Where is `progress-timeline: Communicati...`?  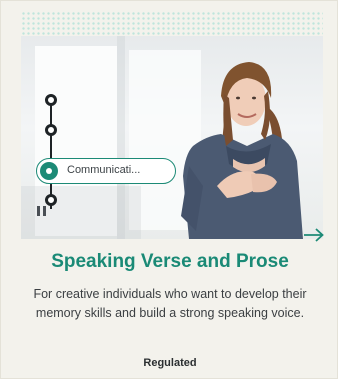 progress-timeline: Communicati... is located at coordinates (105, 154).